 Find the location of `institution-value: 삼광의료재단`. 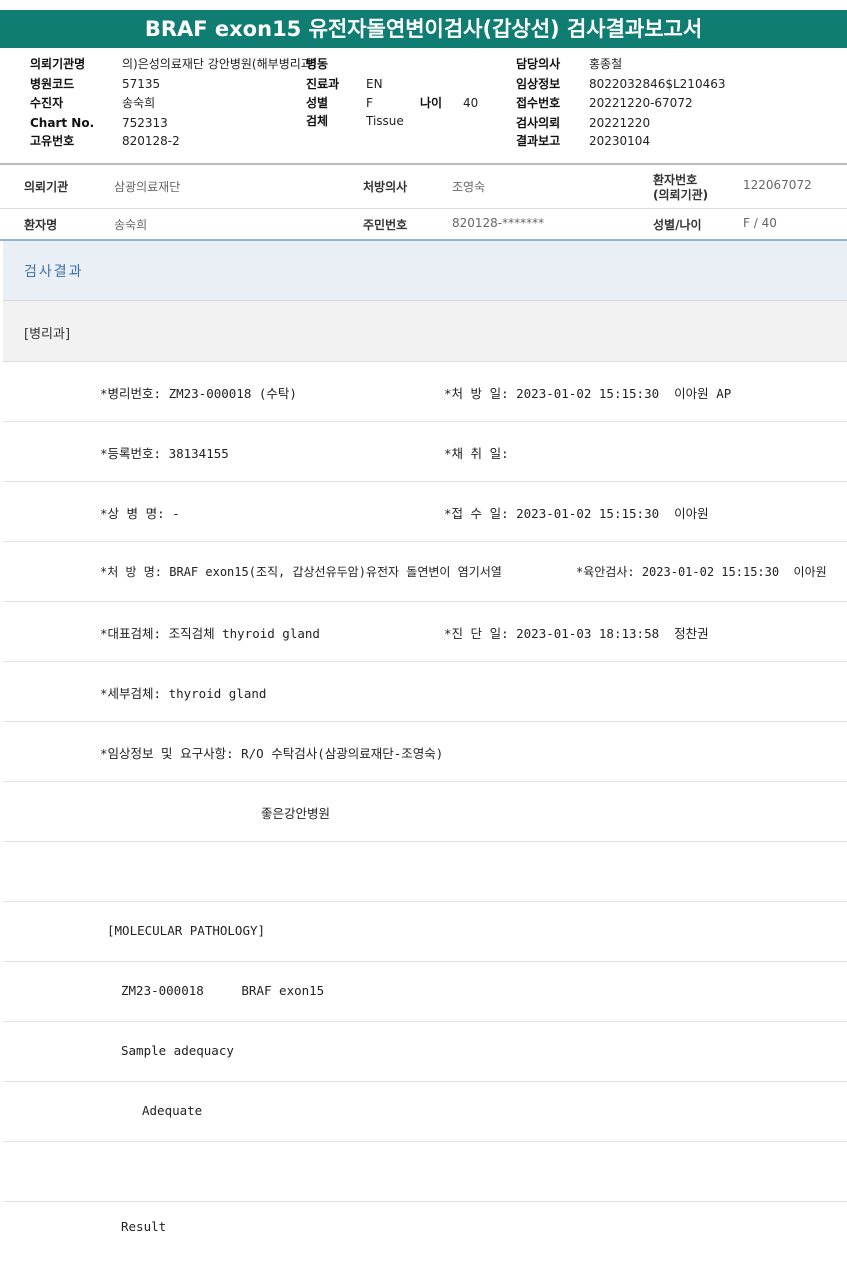

institution-value: 삼광의료재단 is located at coordinates (147, 187).